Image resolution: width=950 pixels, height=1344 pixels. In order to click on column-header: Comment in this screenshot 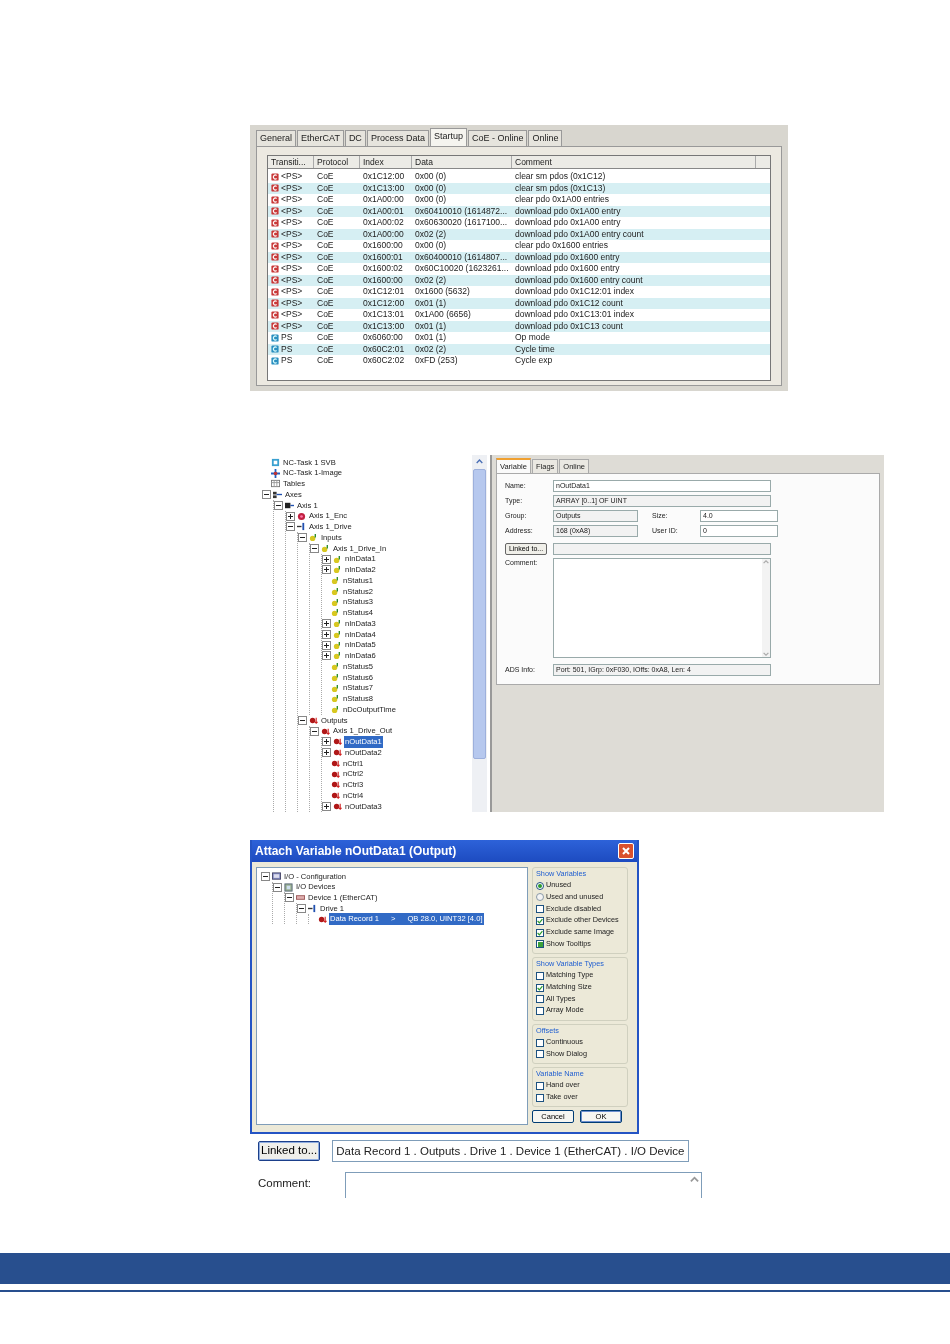, I will do `click(634, 162)`.